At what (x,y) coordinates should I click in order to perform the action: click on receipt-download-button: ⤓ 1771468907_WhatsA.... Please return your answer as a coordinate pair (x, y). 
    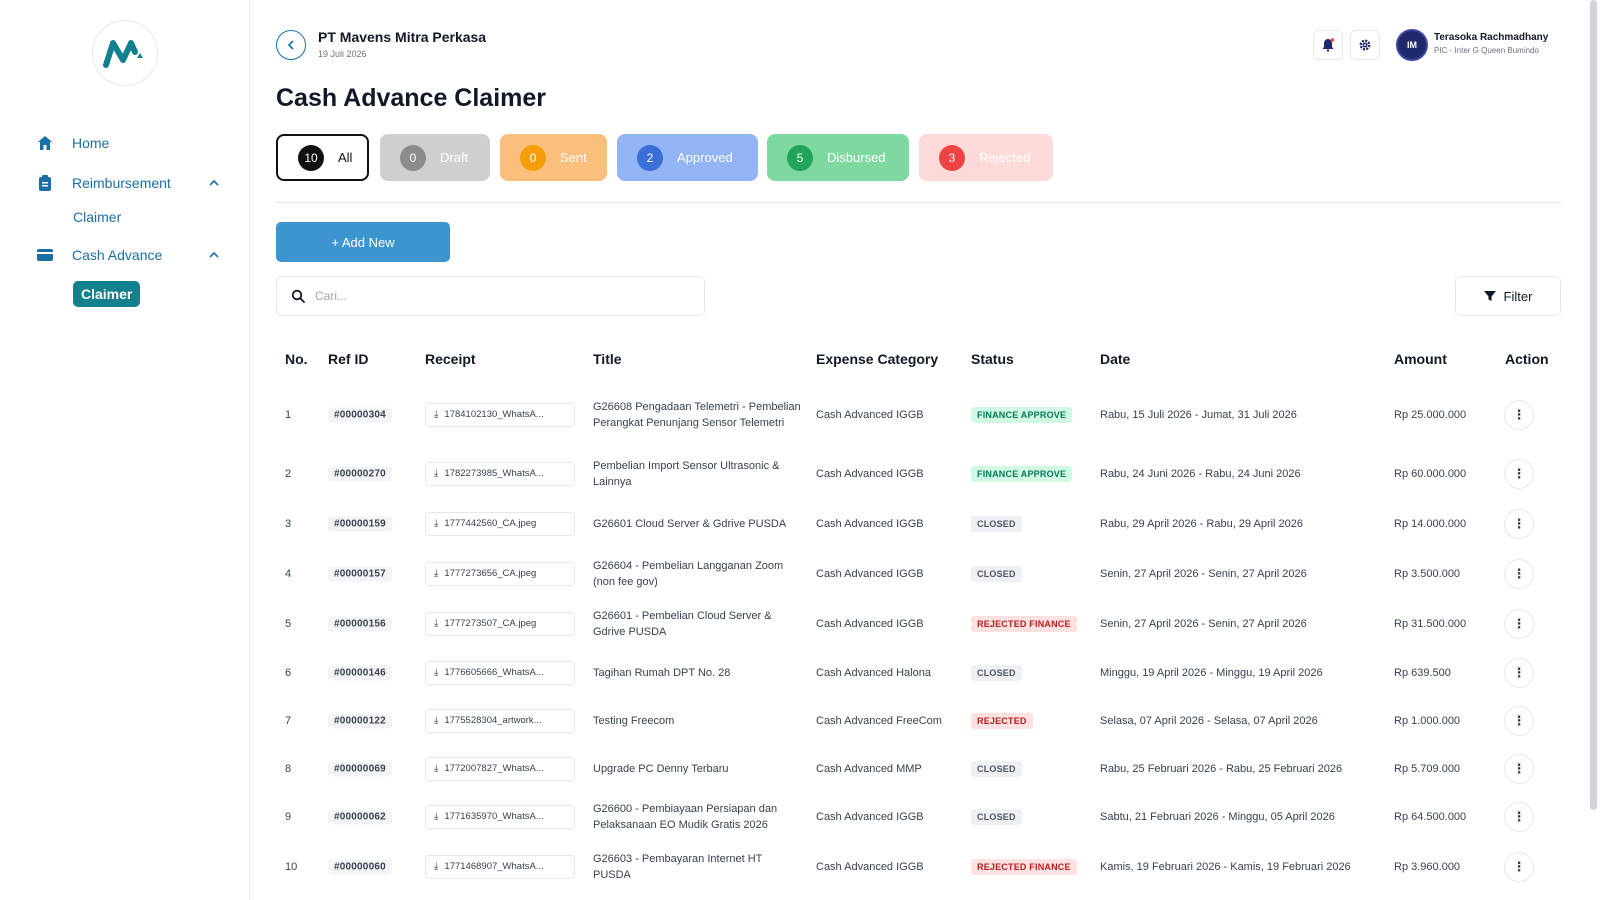
    Looking at the image, I should click on (500, 867).